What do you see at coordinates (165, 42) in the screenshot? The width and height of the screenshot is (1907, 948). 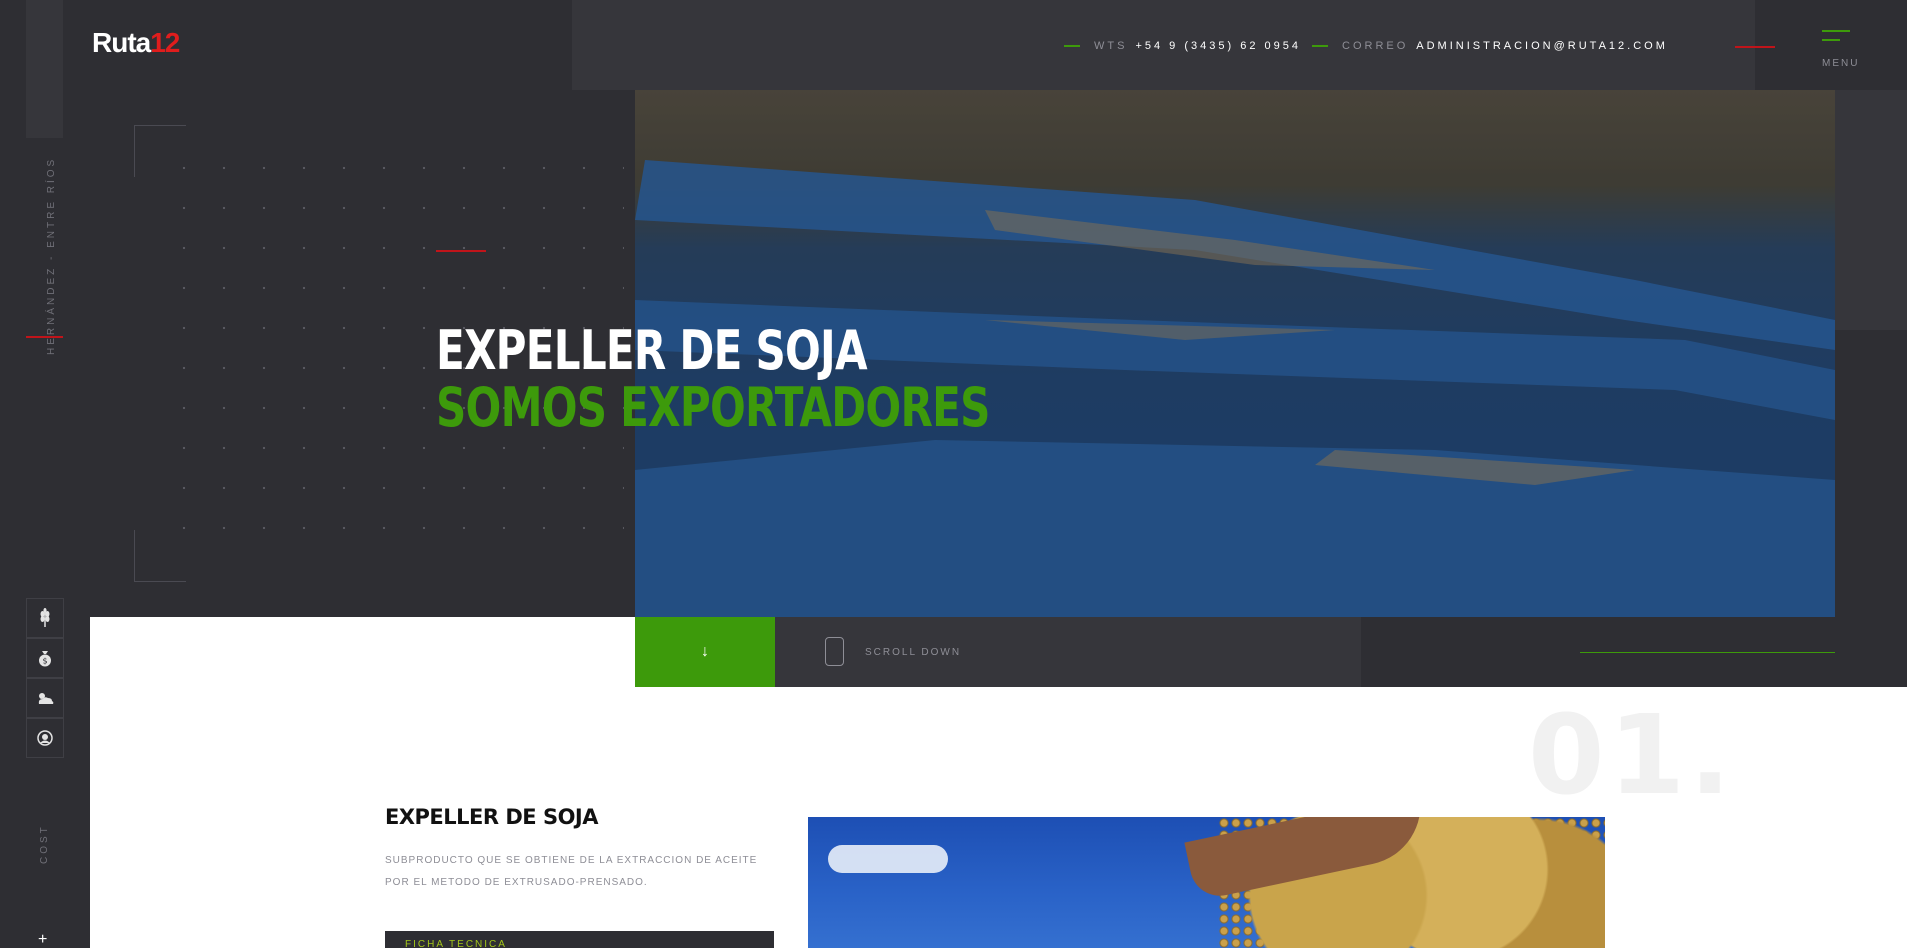 I see `logo-number: 12` at bounding box center [165, 42].